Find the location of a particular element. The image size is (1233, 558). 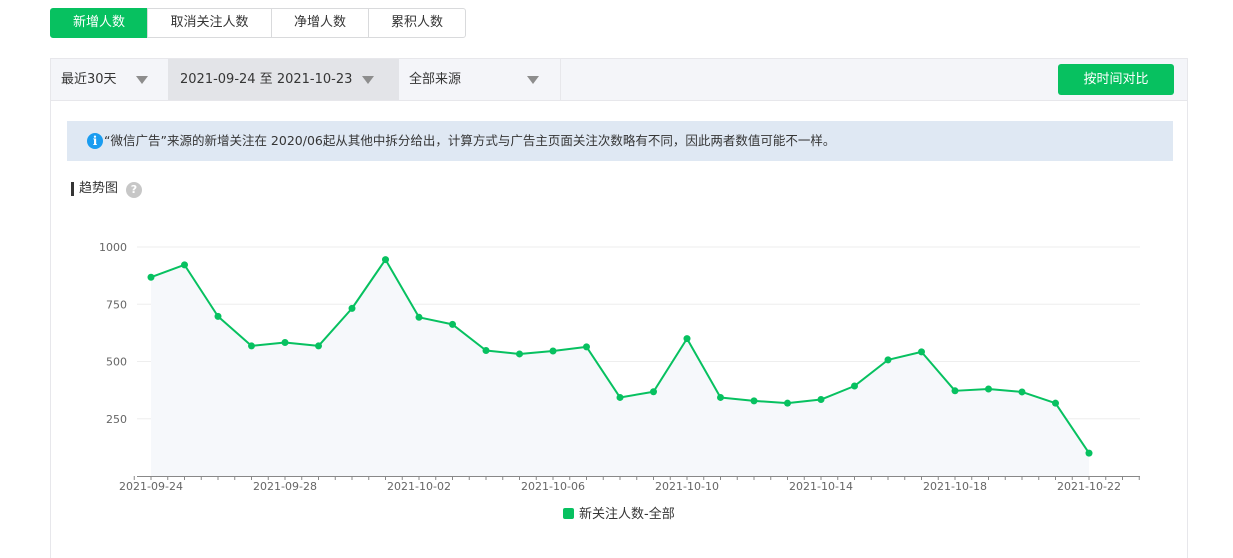

x-tick-label: 2021-10-02 is located at coordinates (419, 486).